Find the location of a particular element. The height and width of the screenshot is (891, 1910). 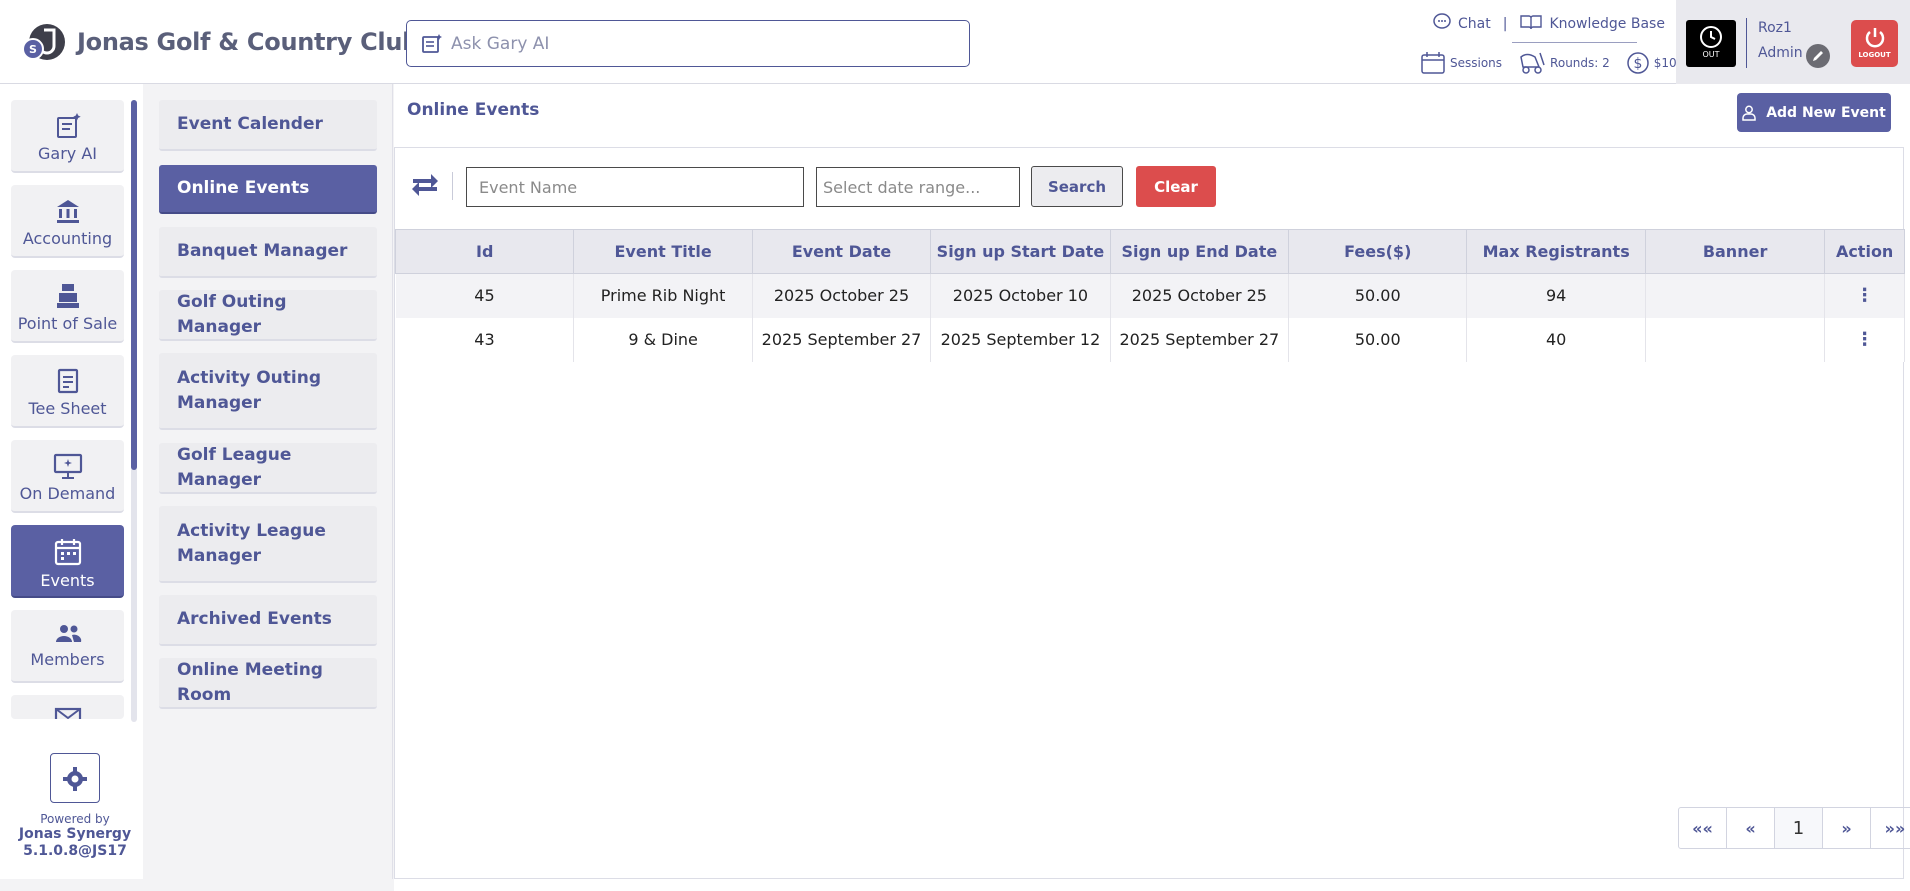

cell-signup-start: 2025 September 12 is located at coordinates (1020, 339).